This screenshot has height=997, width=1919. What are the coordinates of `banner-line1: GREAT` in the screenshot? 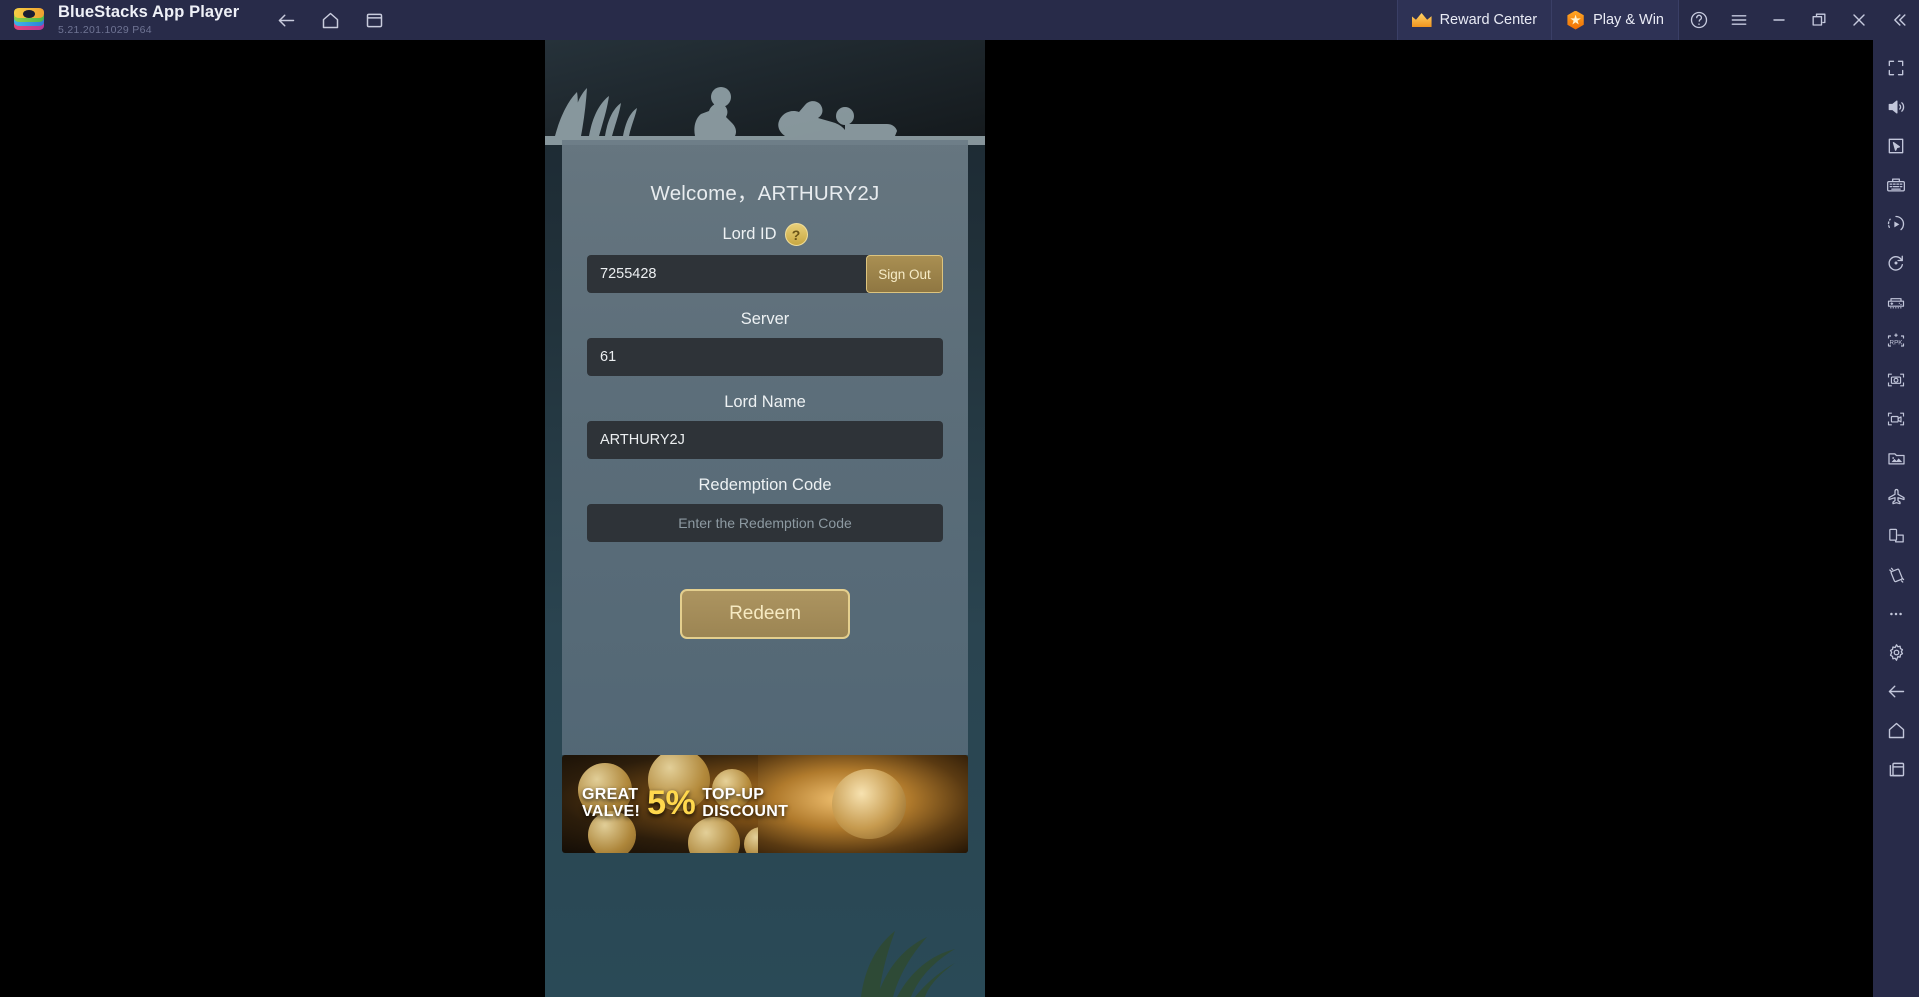 It's located at (610, 795).